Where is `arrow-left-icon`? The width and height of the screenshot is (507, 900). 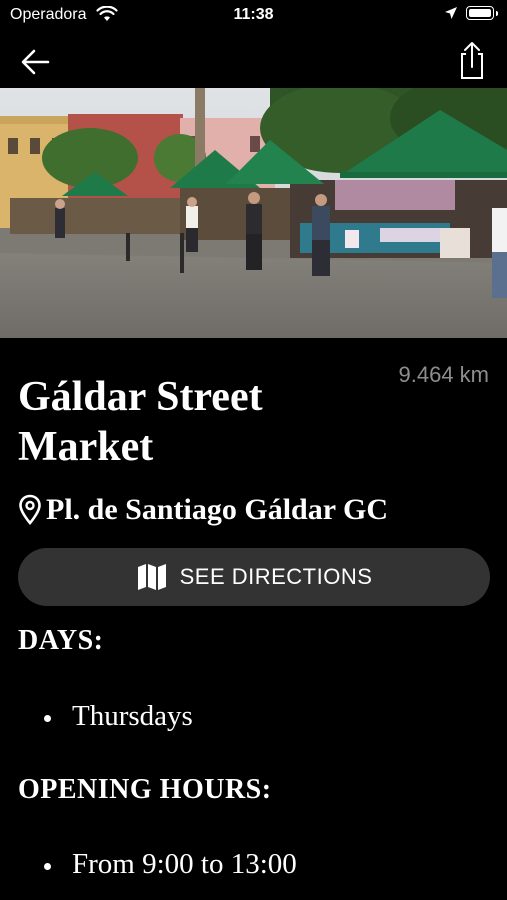 arrow-left-icon is located at coordinates (35, 62).